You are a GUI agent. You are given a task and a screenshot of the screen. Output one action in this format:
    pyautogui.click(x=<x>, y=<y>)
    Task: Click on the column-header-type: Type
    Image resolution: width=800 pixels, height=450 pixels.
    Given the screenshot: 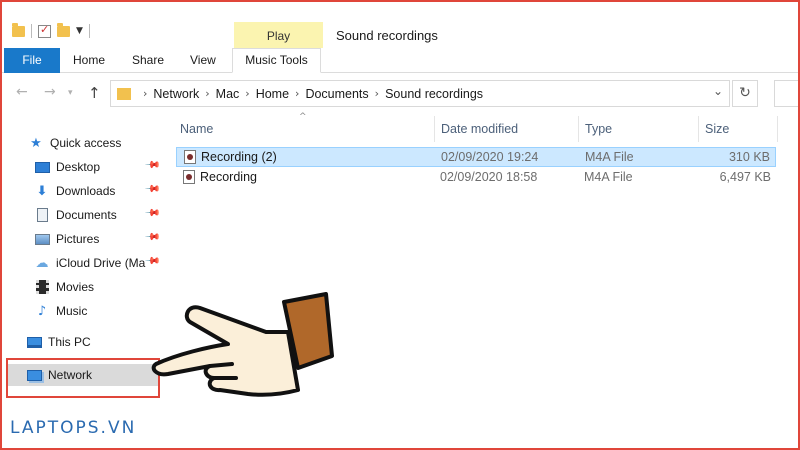 What is the action you would take?
    pyautogui.click(x=598, y=129)
    